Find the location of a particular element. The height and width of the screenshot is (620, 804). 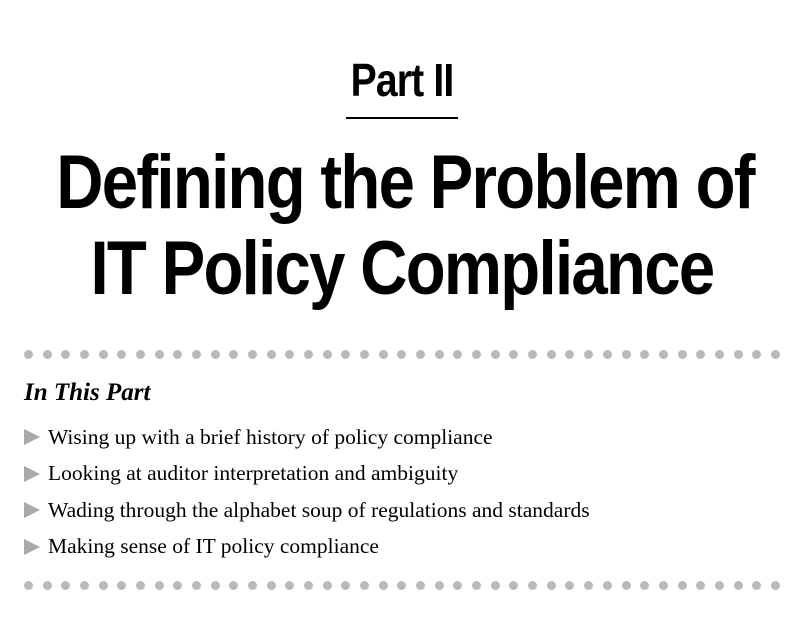

list-item-text: Making sense of IT policy compliance is located at coordinates (213, 546).